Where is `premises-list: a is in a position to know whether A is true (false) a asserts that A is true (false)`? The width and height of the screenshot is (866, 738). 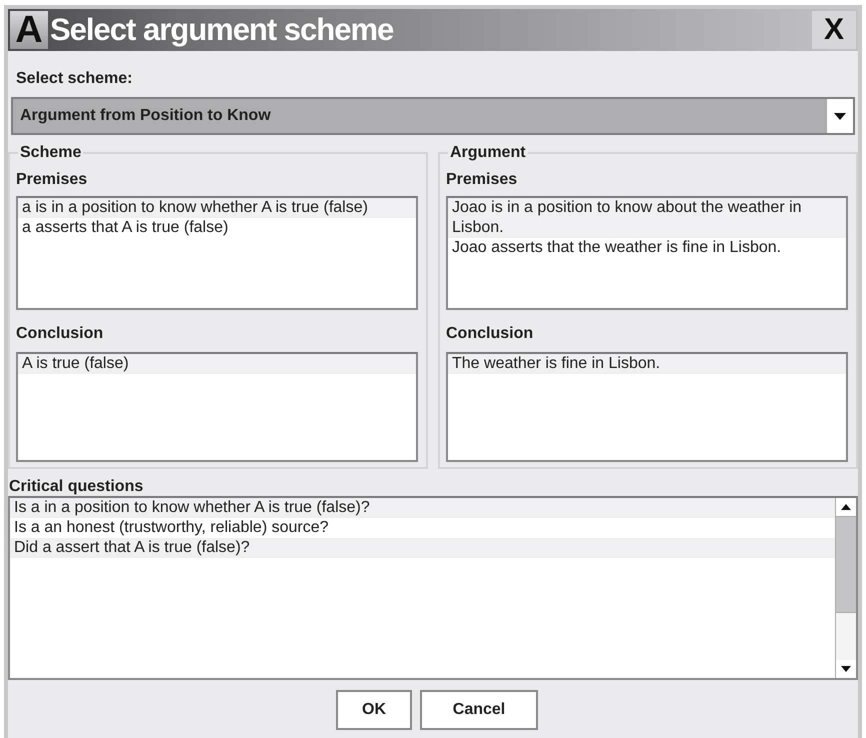 premises-list: a is in a position to know whether A is true (false) a asserts that A is true (false) is located at coordinates (217, 253).